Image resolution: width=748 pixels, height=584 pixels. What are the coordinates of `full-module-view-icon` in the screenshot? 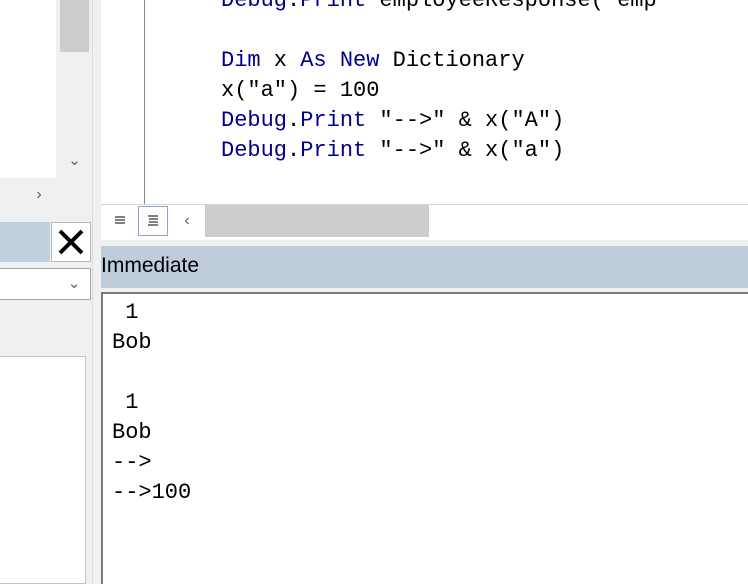 It's located at (153, 220).